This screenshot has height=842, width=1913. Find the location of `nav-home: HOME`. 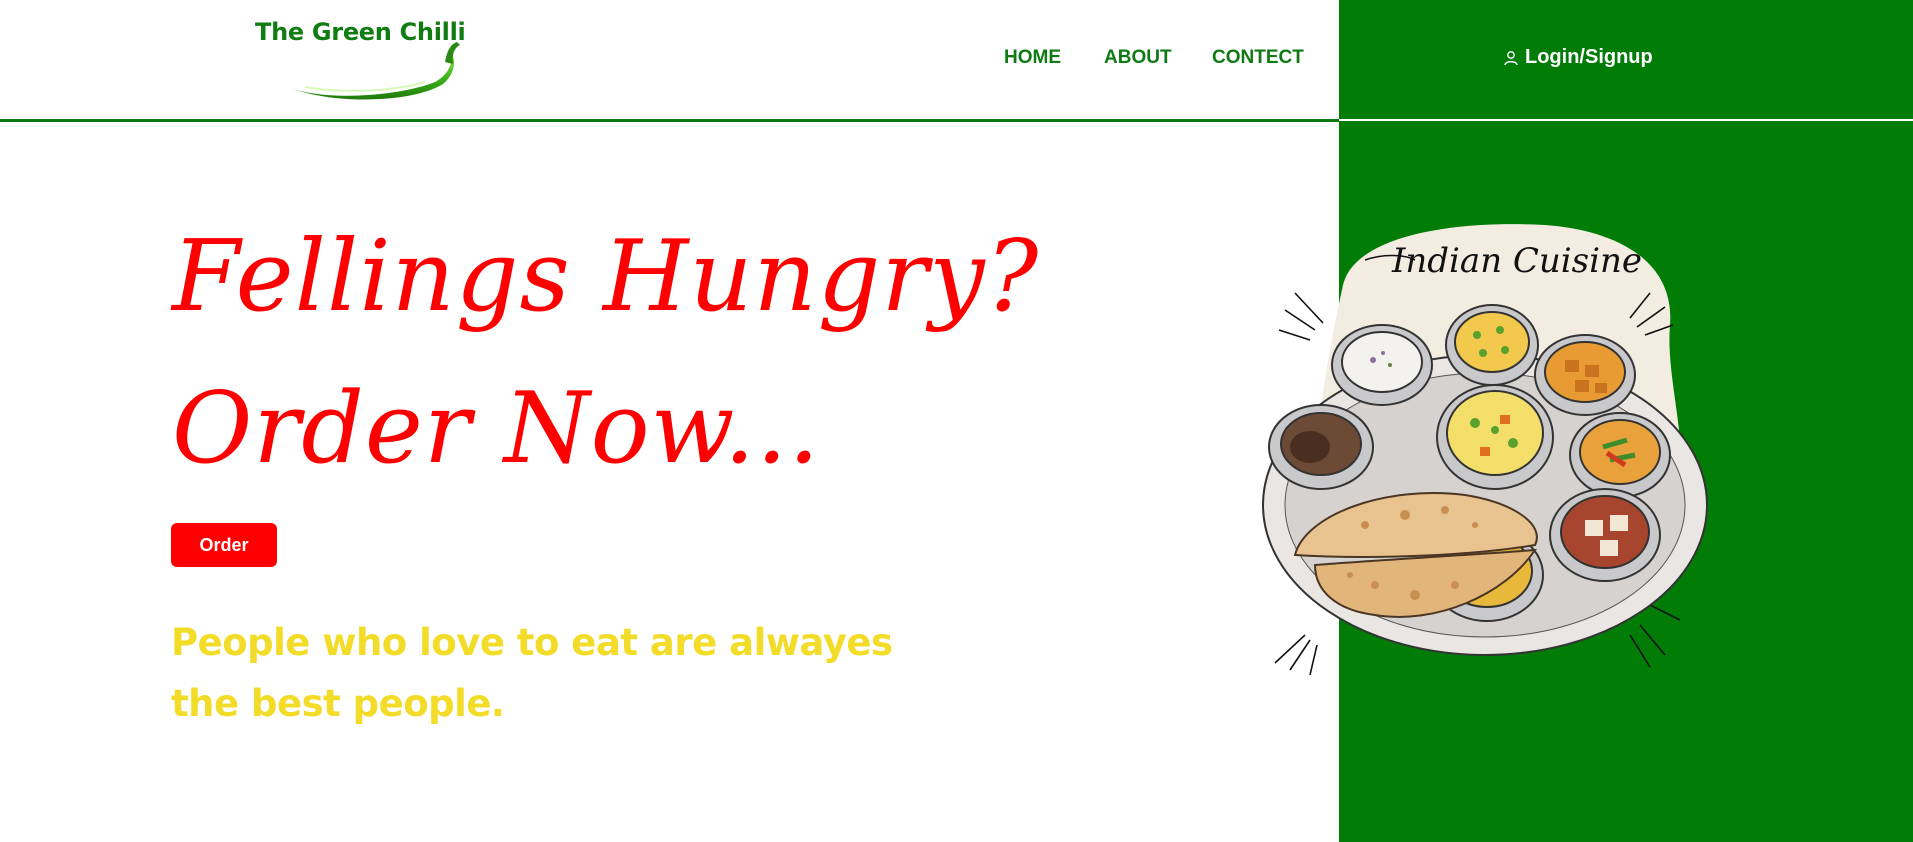

nav-home: HOME is located at coordinates (1032, 58).